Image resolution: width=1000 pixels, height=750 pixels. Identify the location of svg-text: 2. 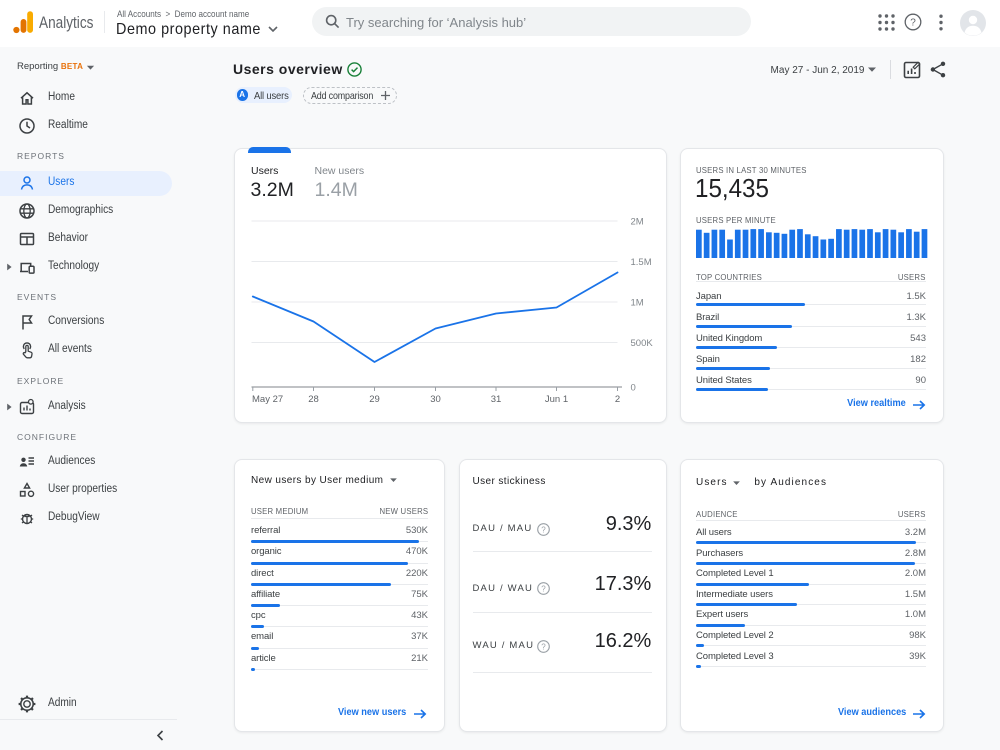
(616, 399).